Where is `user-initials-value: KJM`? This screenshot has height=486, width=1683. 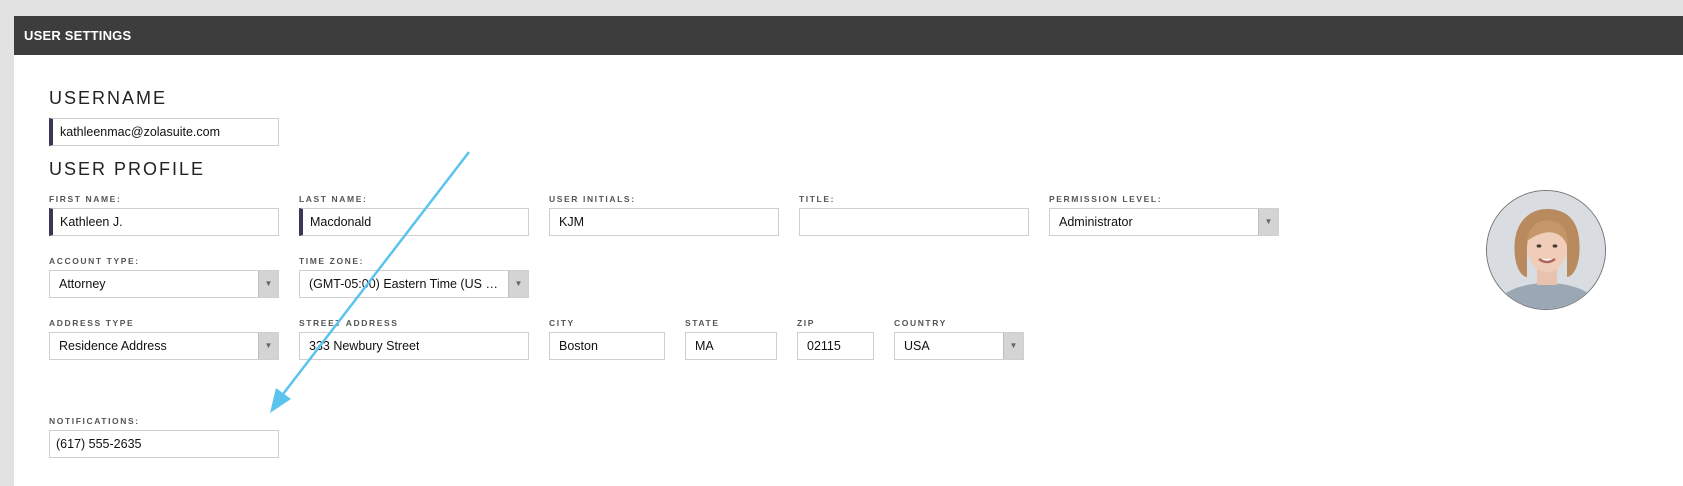 user-initials-value: KJM is located at coordinates (571, 222).